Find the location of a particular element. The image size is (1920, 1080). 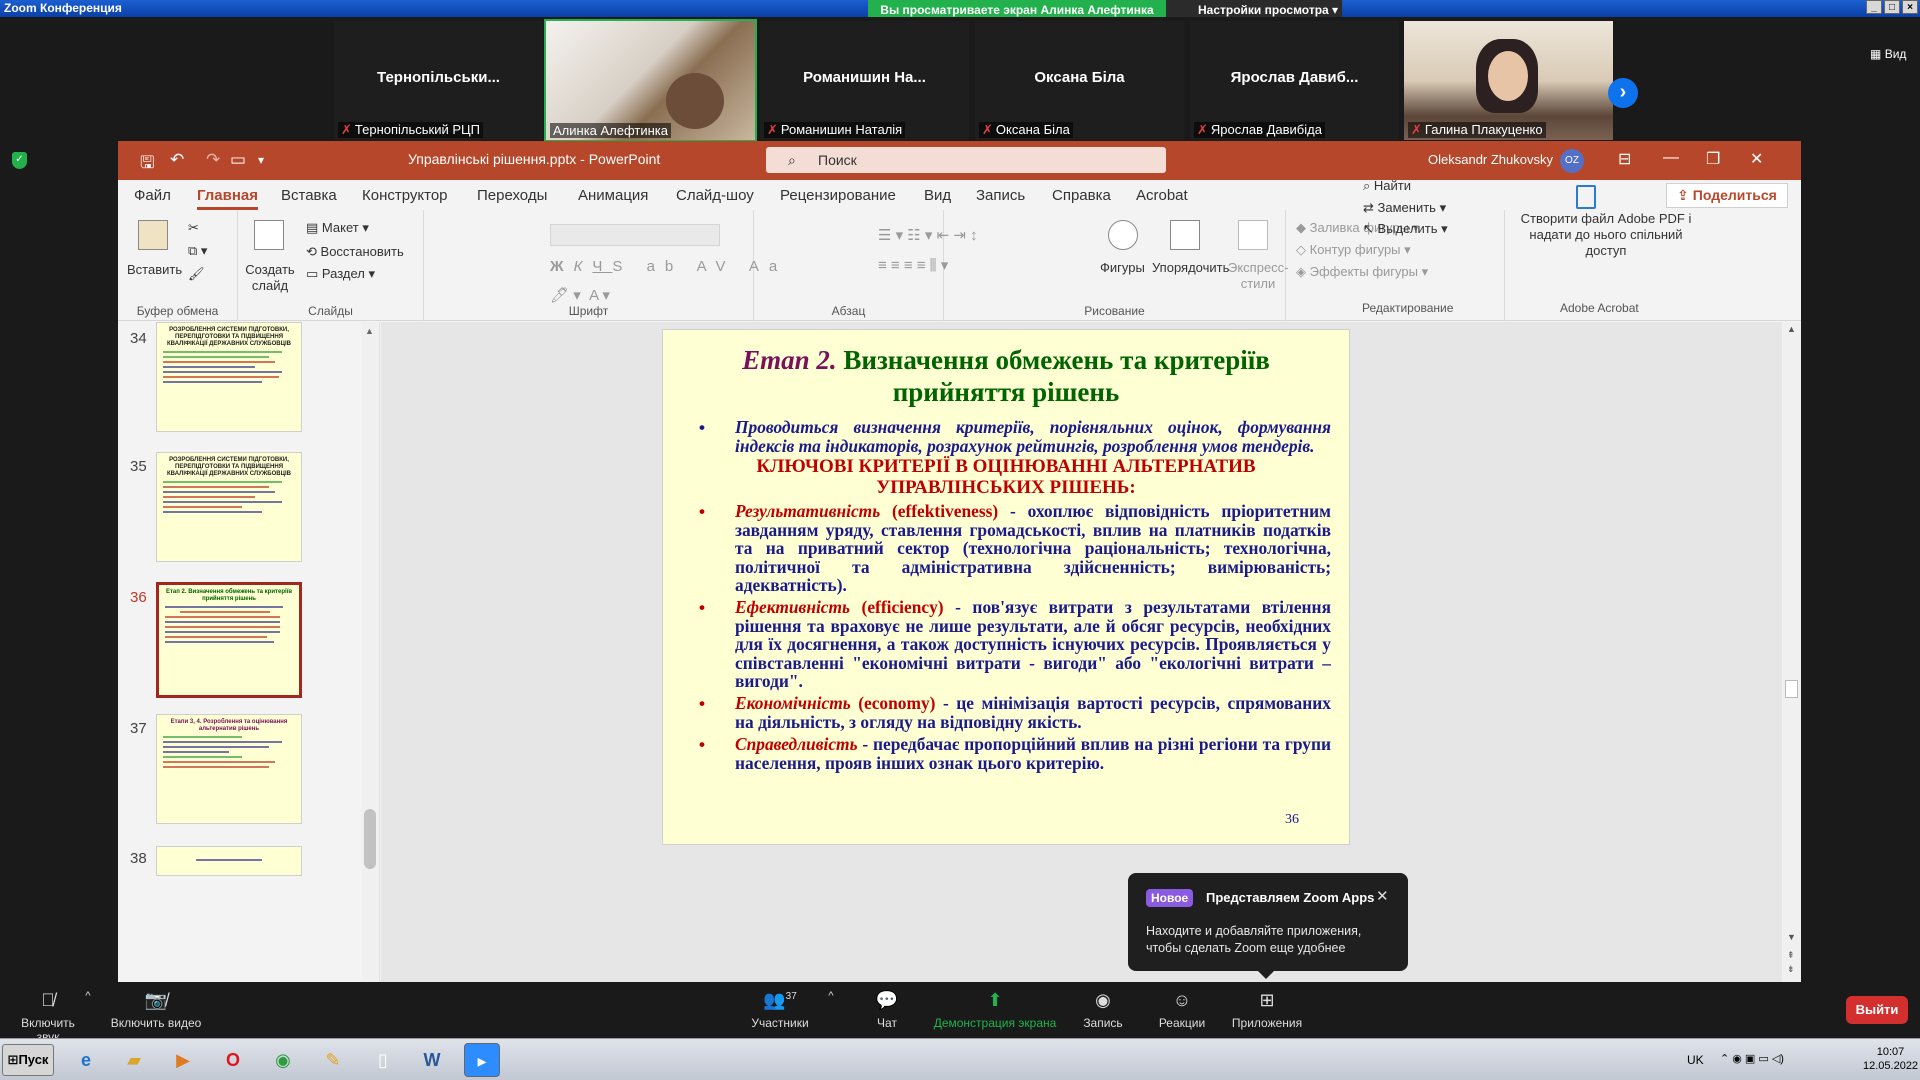

view-button: ▦ Вид is located at coordinates (1888, 54).